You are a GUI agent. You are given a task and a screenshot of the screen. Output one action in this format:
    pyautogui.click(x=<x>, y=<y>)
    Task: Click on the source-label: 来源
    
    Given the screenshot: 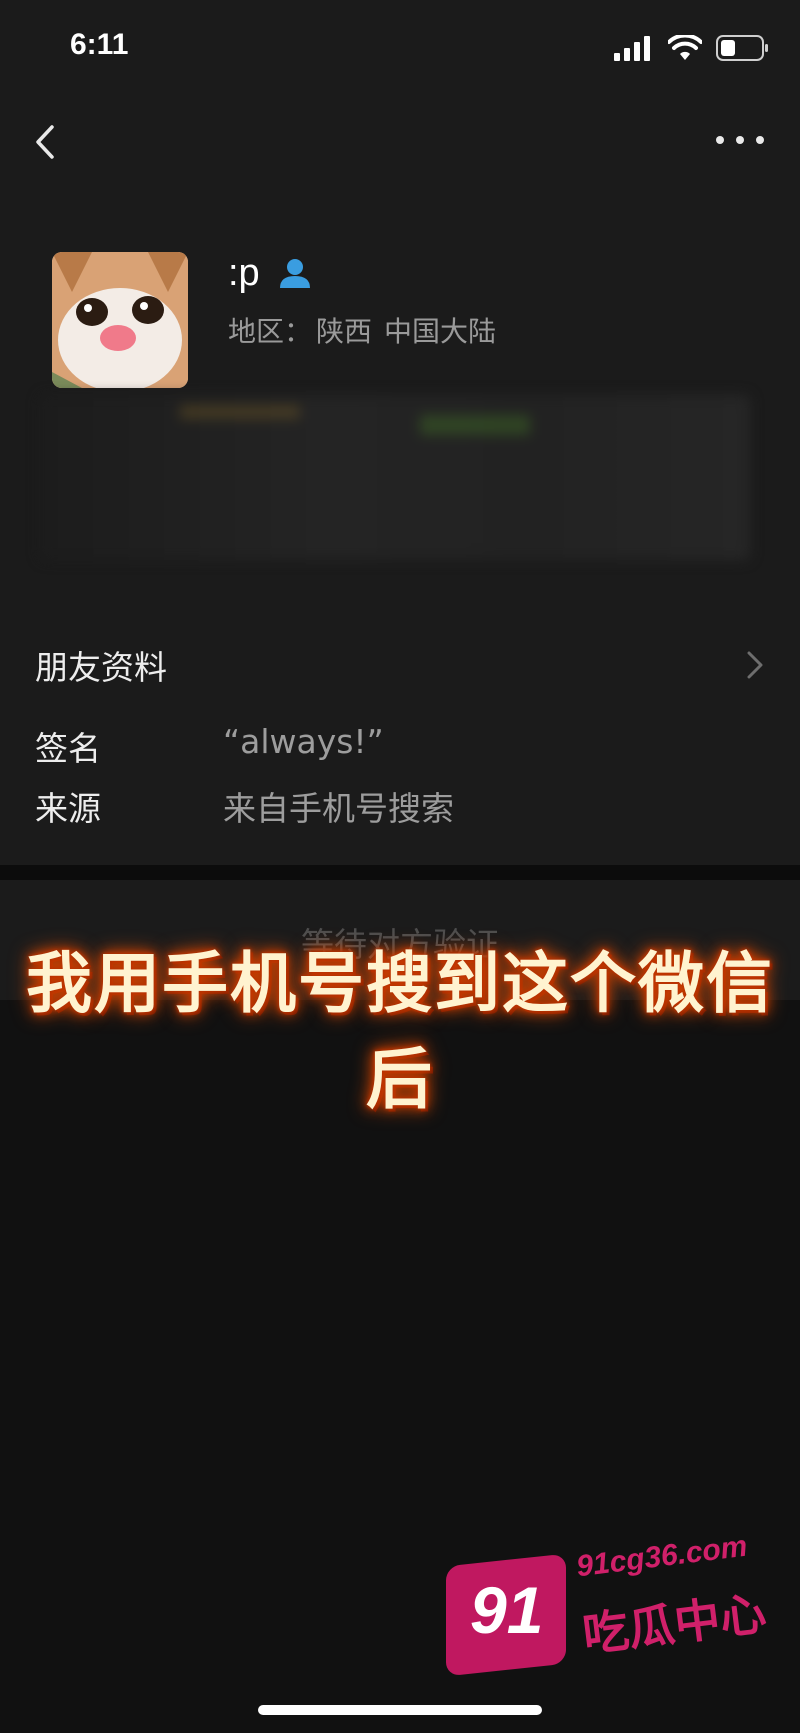 What is the action you would take?
    pyautogui.click(x=68, y=808)
    